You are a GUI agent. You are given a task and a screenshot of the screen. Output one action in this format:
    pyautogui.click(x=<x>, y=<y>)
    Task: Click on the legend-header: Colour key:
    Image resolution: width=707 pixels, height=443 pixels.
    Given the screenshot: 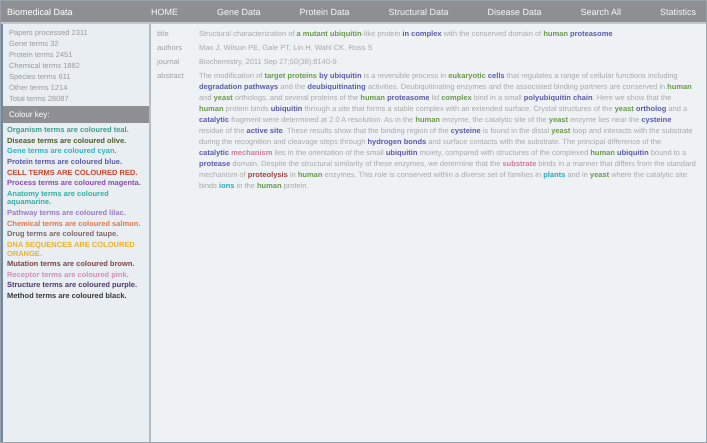 What is the action you would take?
    pyautogui.click(x=76, y=114)
    